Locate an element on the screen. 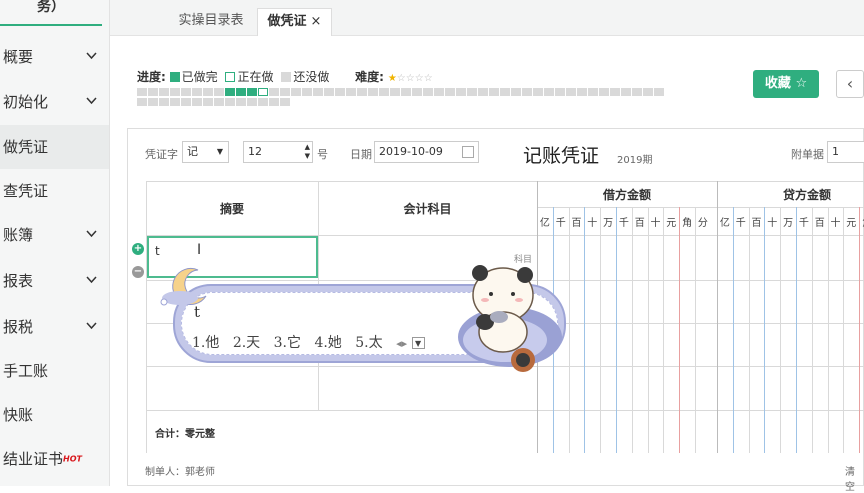 The image size is (864, 493). prev-button: ‹ is located at coordinates (850, 84).